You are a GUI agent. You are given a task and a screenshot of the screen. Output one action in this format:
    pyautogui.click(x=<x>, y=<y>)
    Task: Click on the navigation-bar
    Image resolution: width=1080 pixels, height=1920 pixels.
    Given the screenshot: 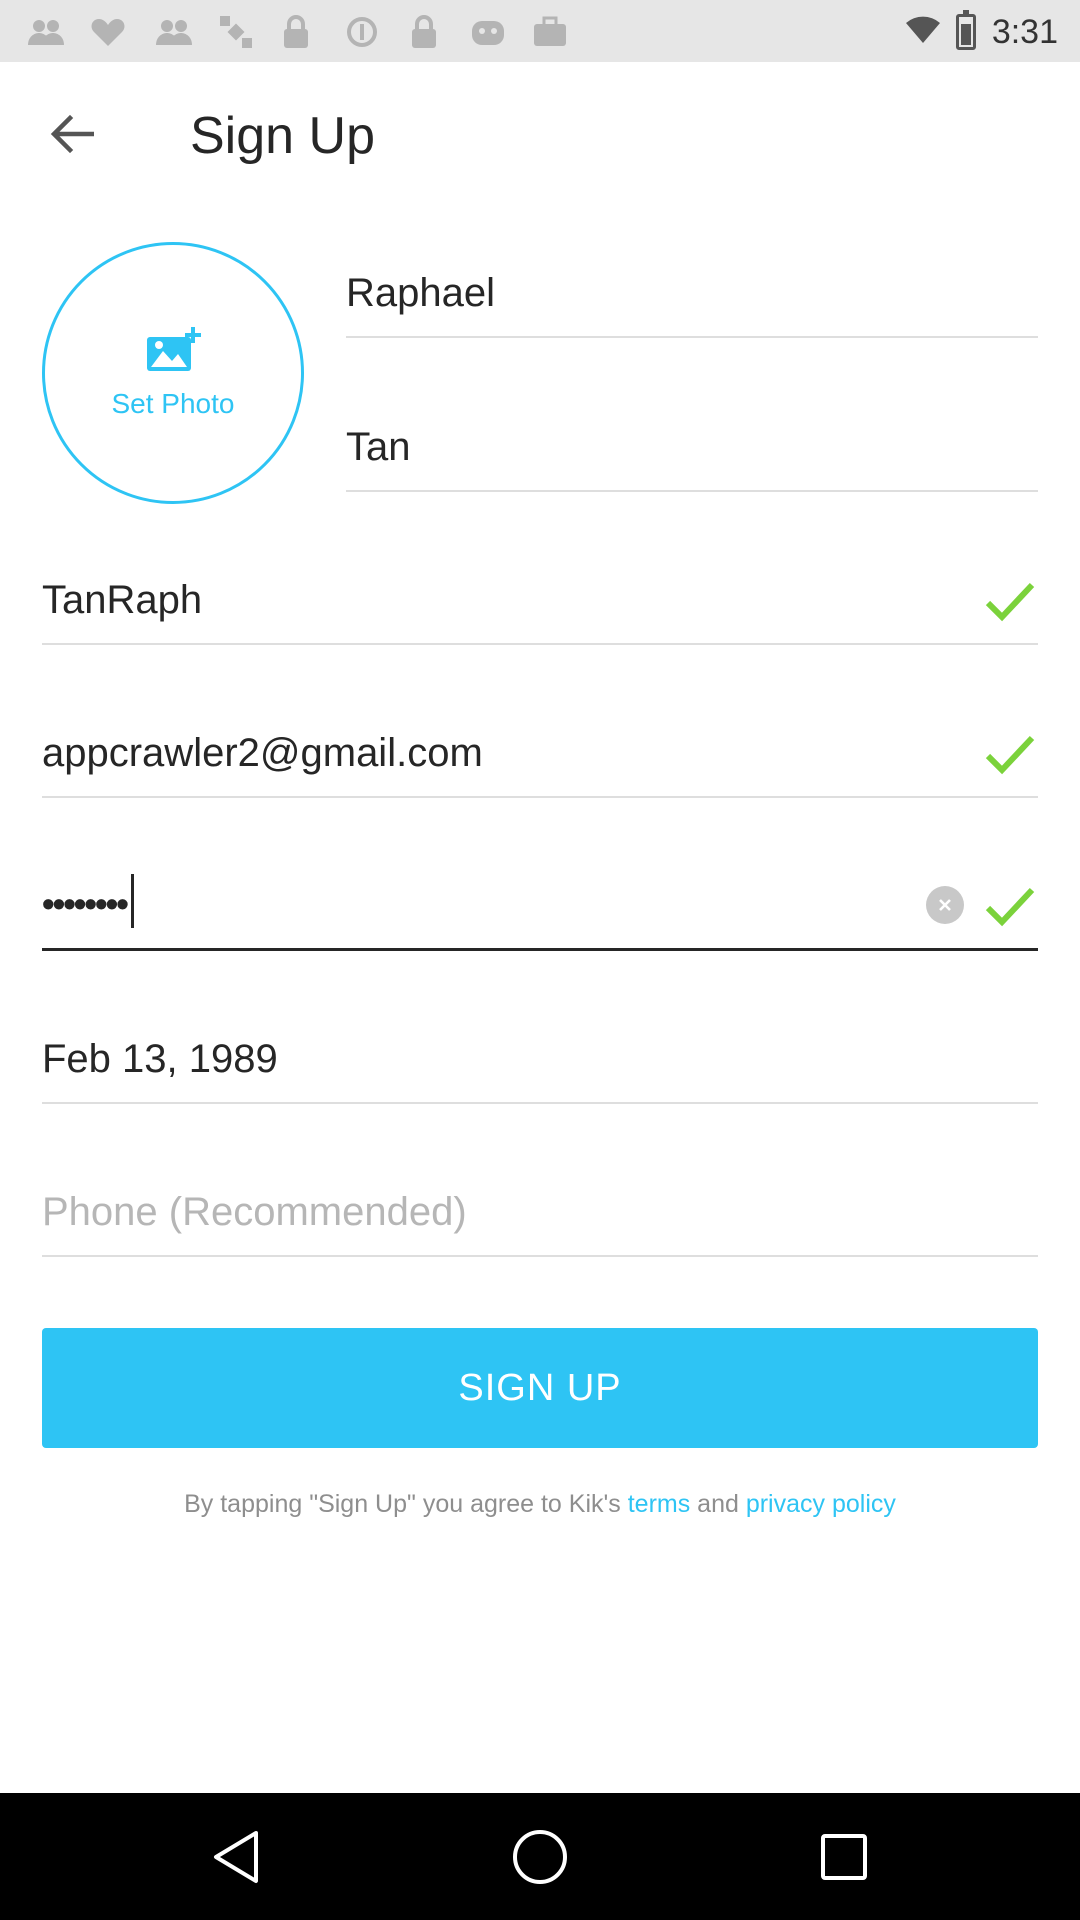 What is the action you would take?
    pyautogui.click(x=540, y=1856)
    